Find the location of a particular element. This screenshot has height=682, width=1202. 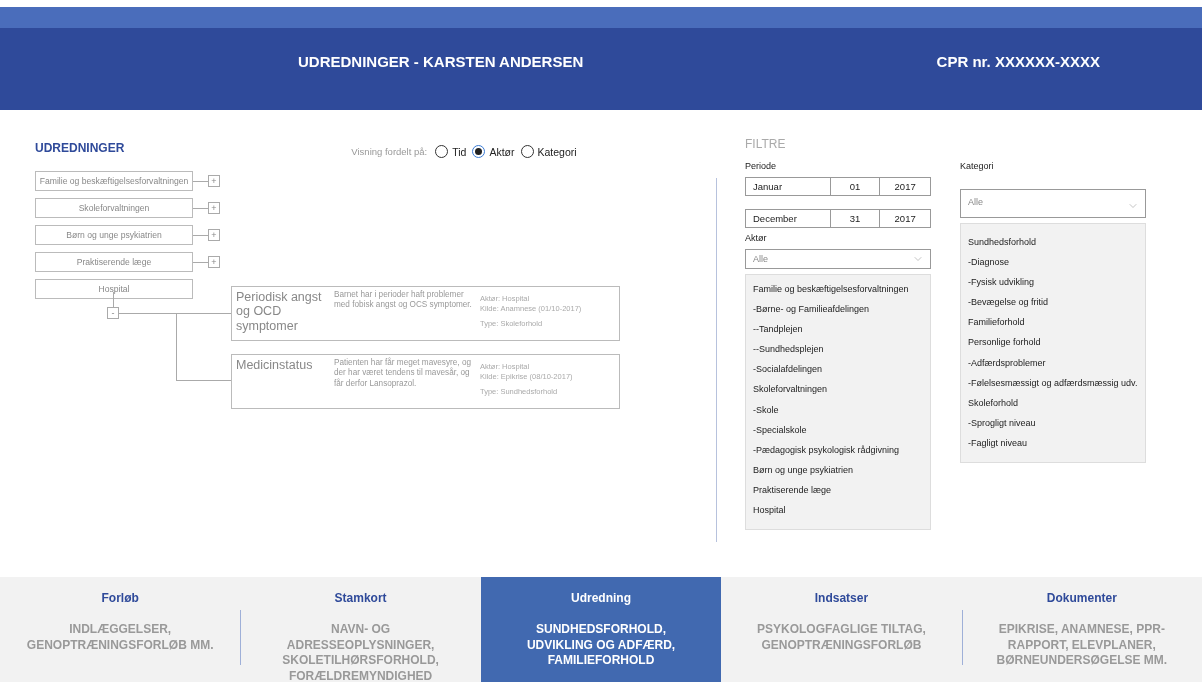

tab-title: Stamkort is located at coordinates (360, 598).